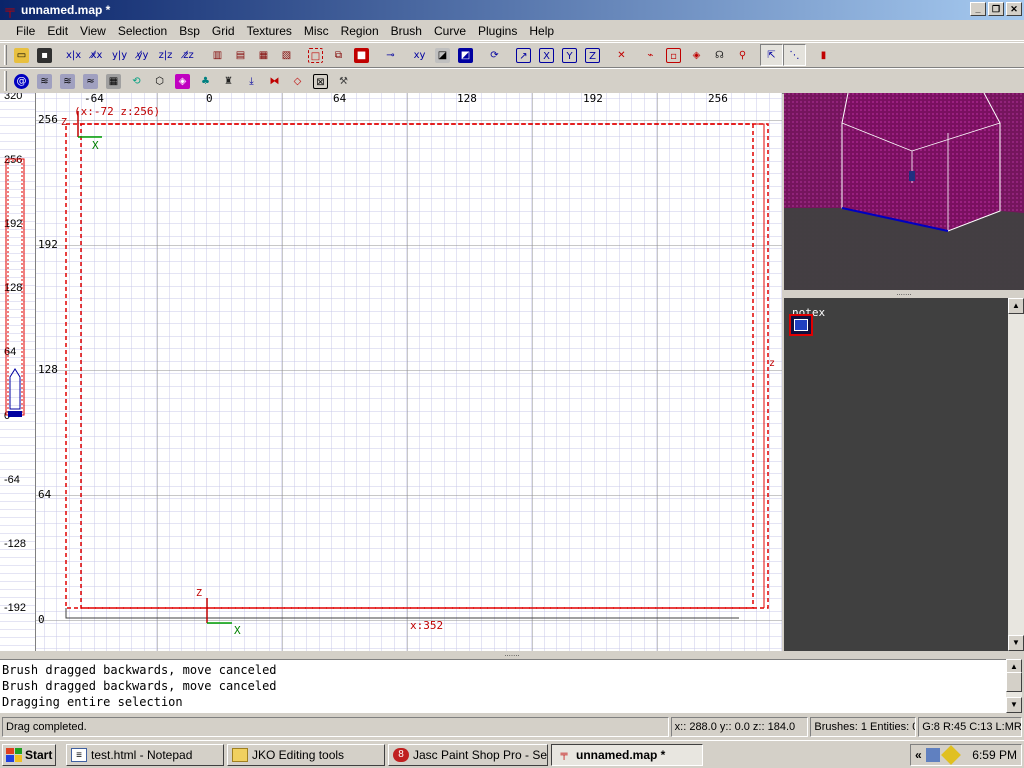  Describe the element at coordinates (142, 31) in the screenshot. I see `menu-selection: Selection` at that location.